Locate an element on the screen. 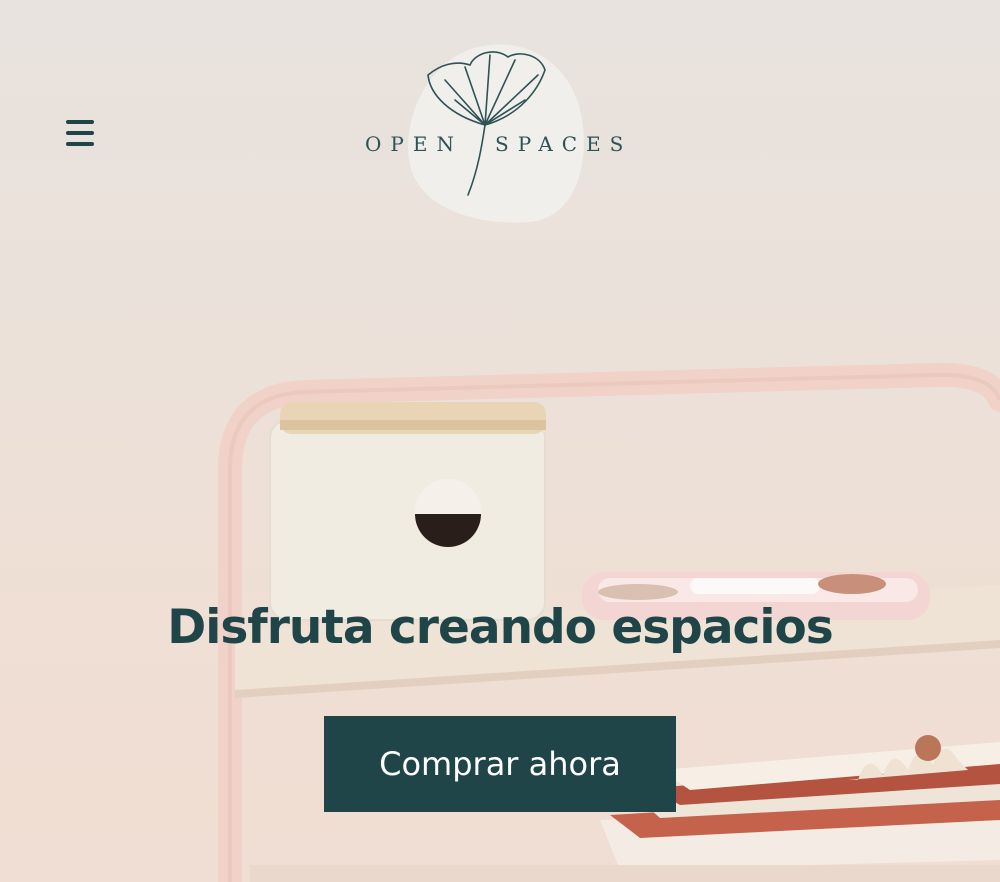  logo-text-open: OPEN is located at coordinates (414, 144).